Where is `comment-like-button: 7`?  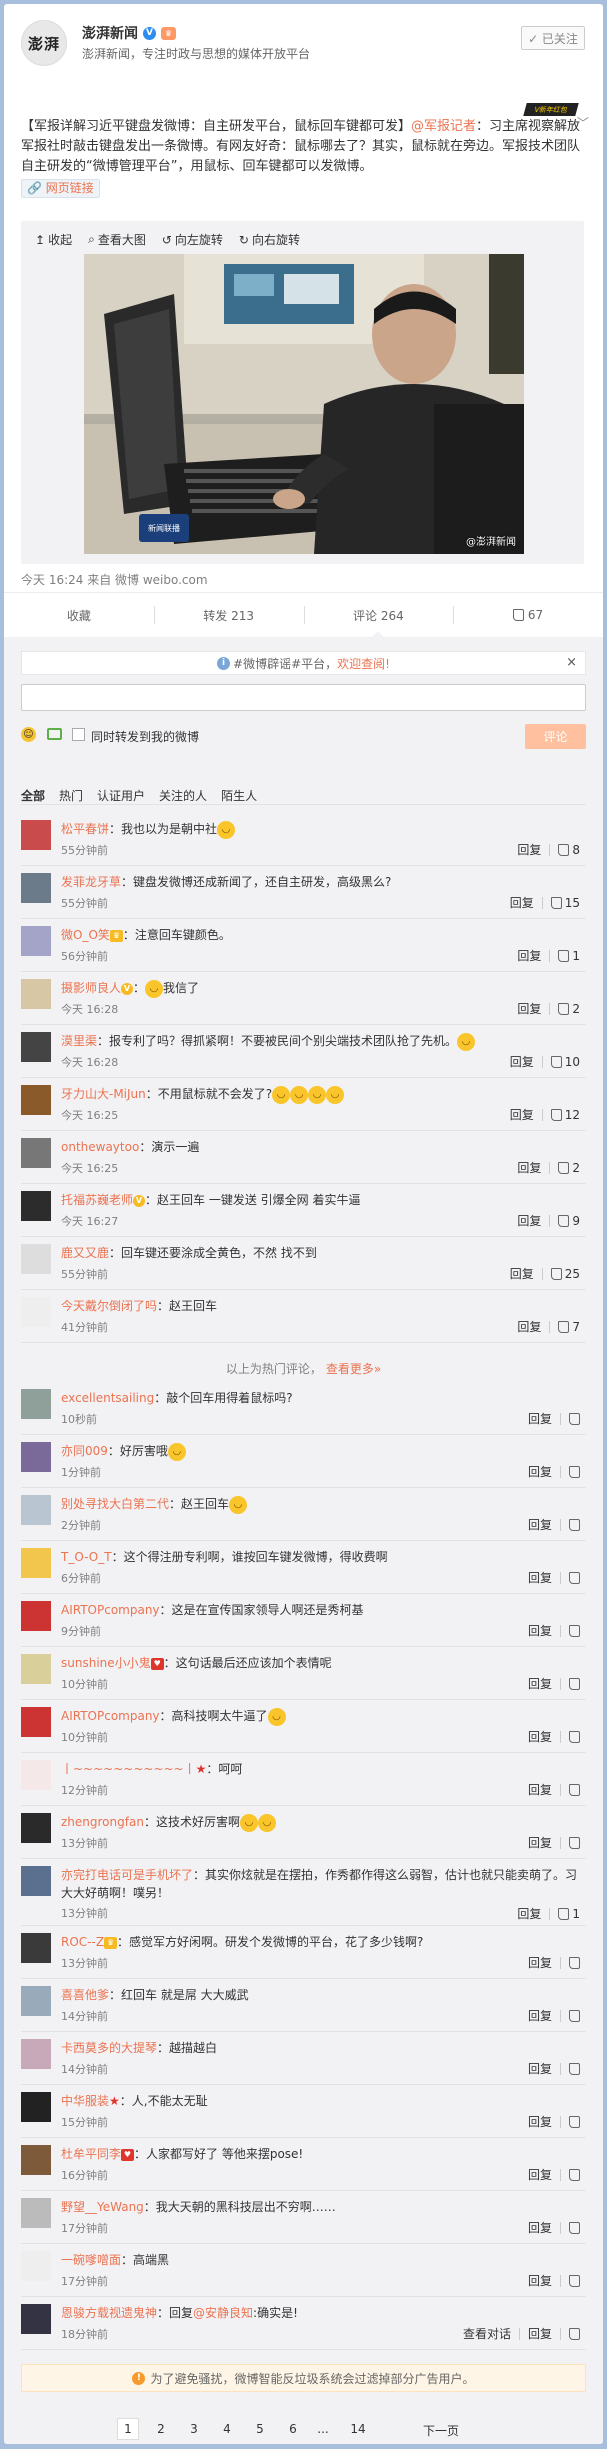 comment-like-button: 7 is located at coordinates (569, 1327).